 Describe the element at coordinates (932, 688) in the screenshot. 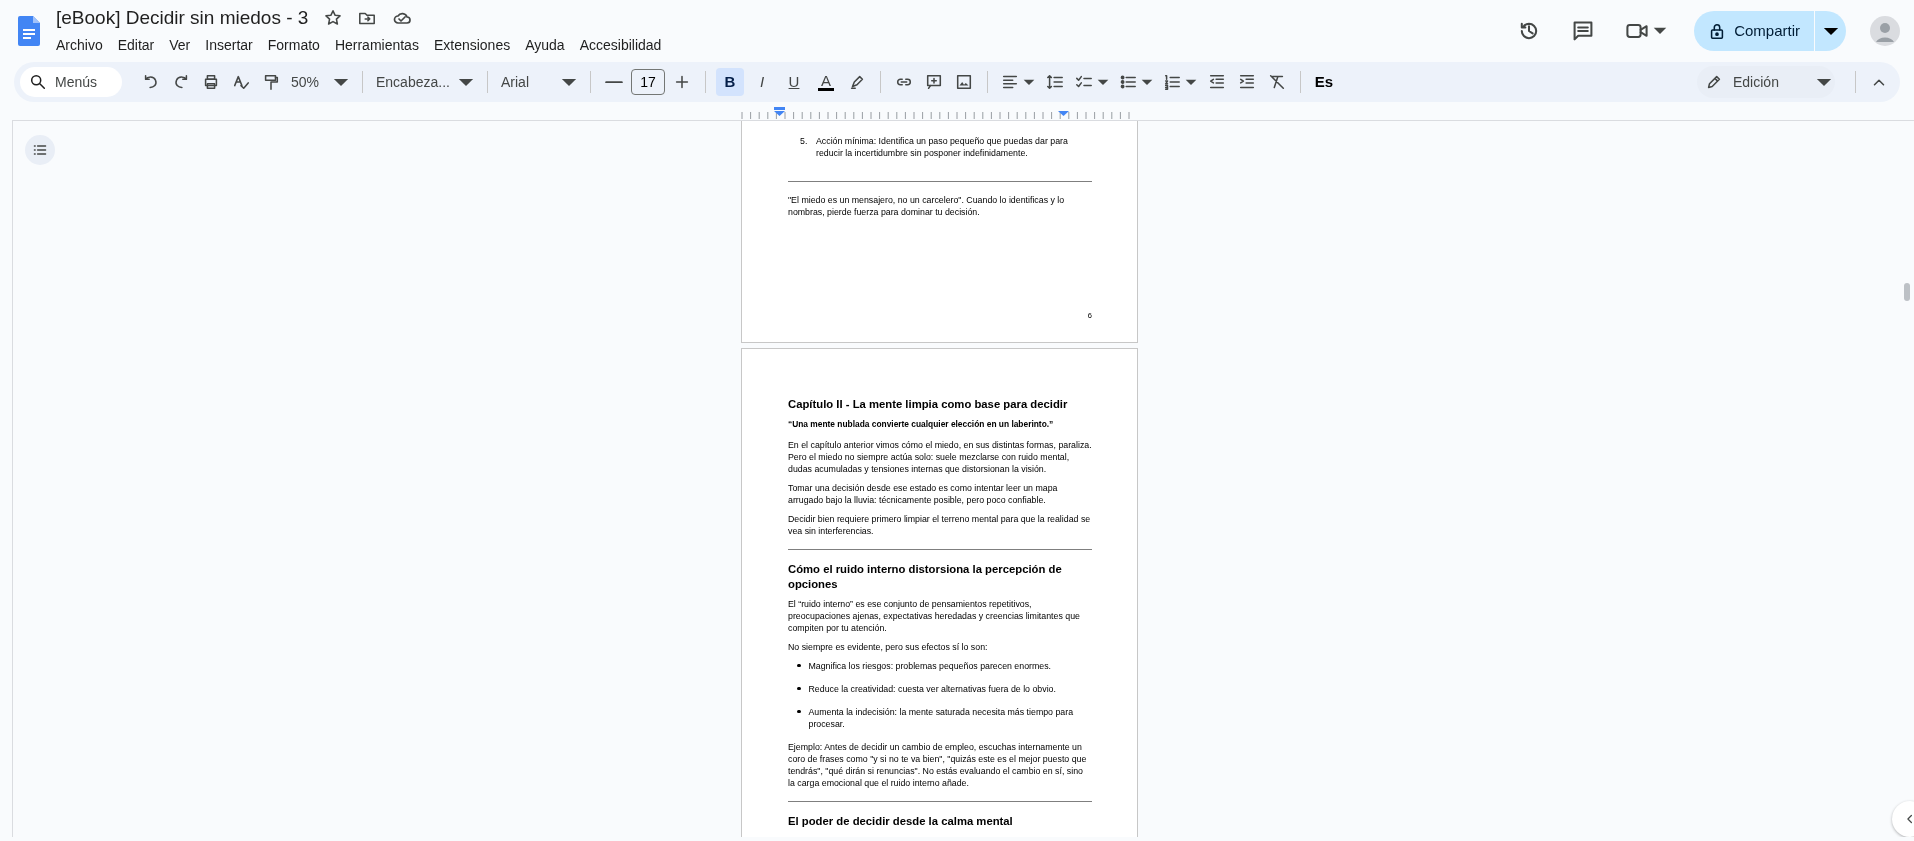

I see `list-item-text: Reduce la creatividad: cuesta ver alternativas fuera de lo obvio.` at that location.